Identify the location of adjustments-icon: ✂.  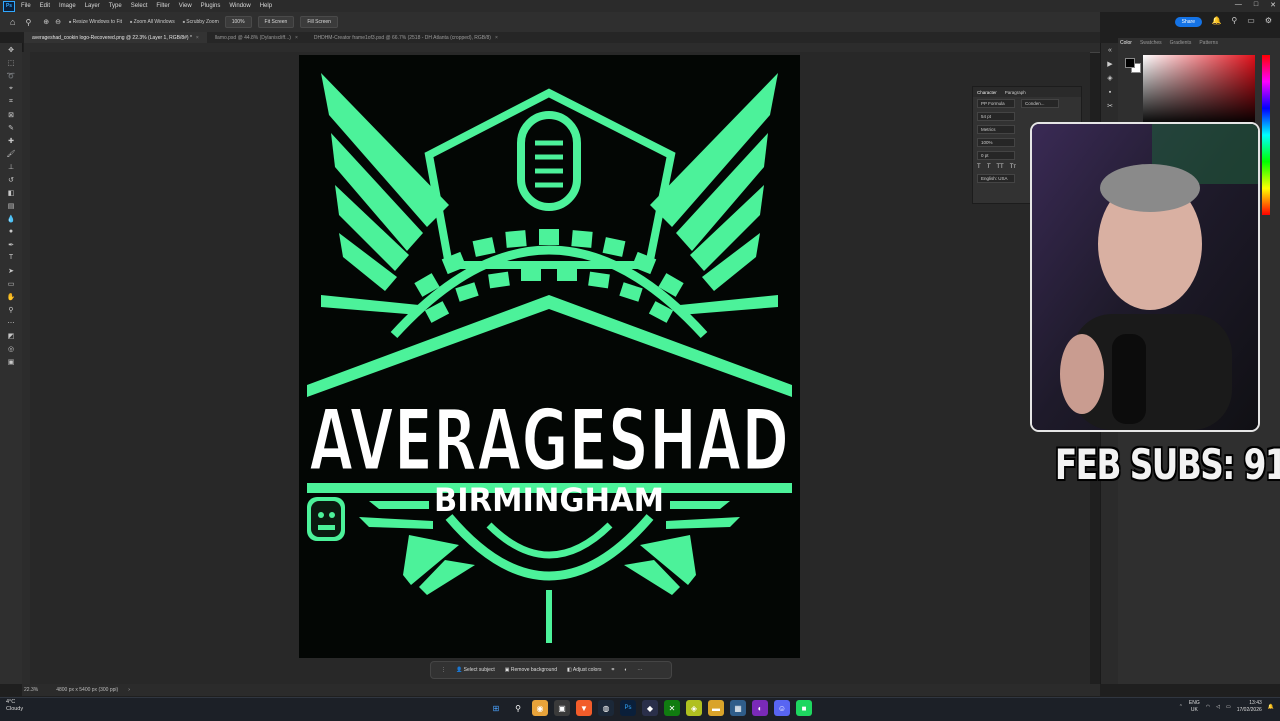
(1110, 106).